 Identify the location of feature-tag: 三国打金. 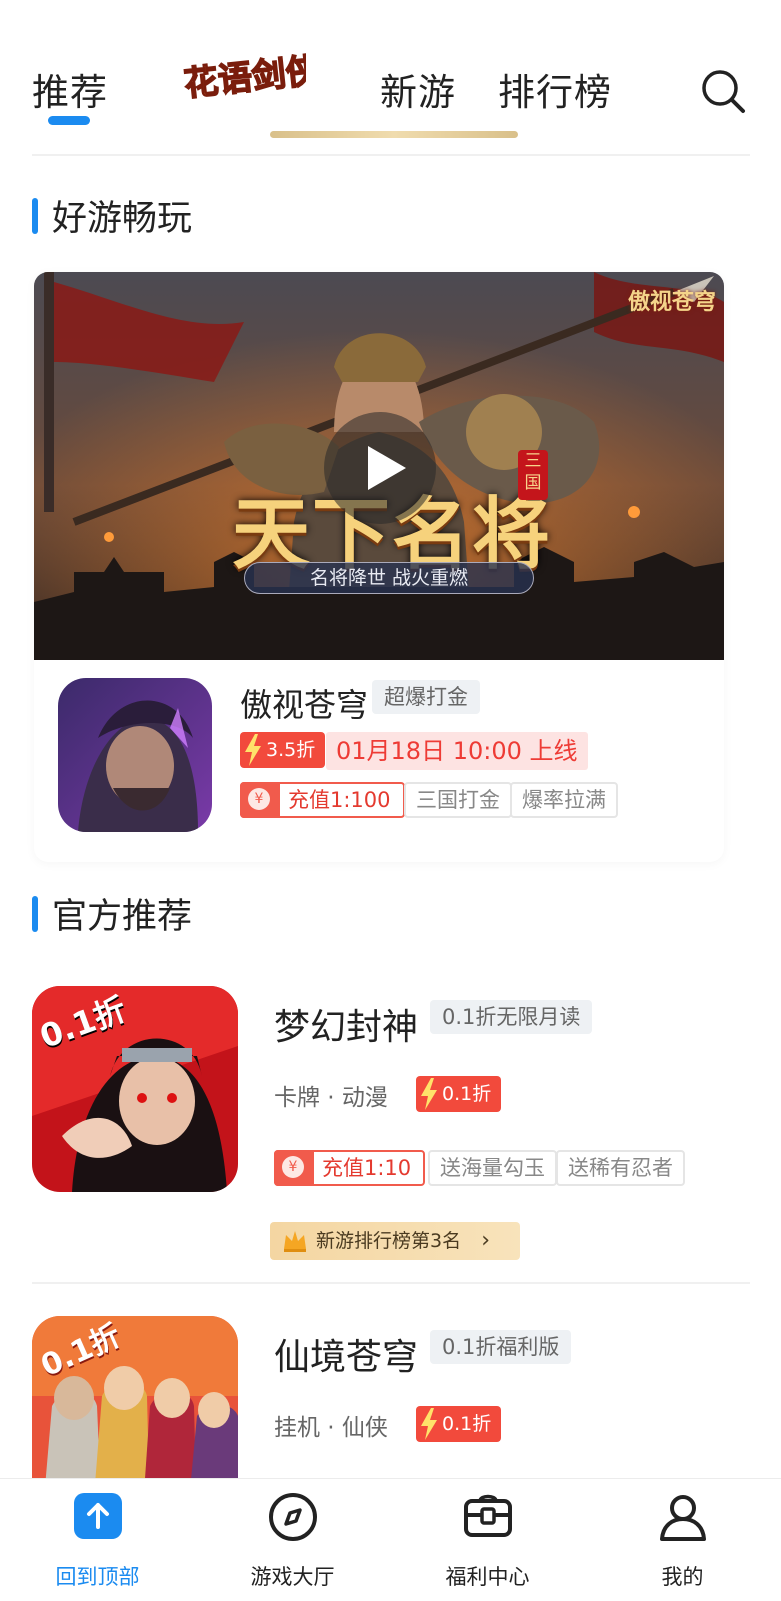
(458, 800).